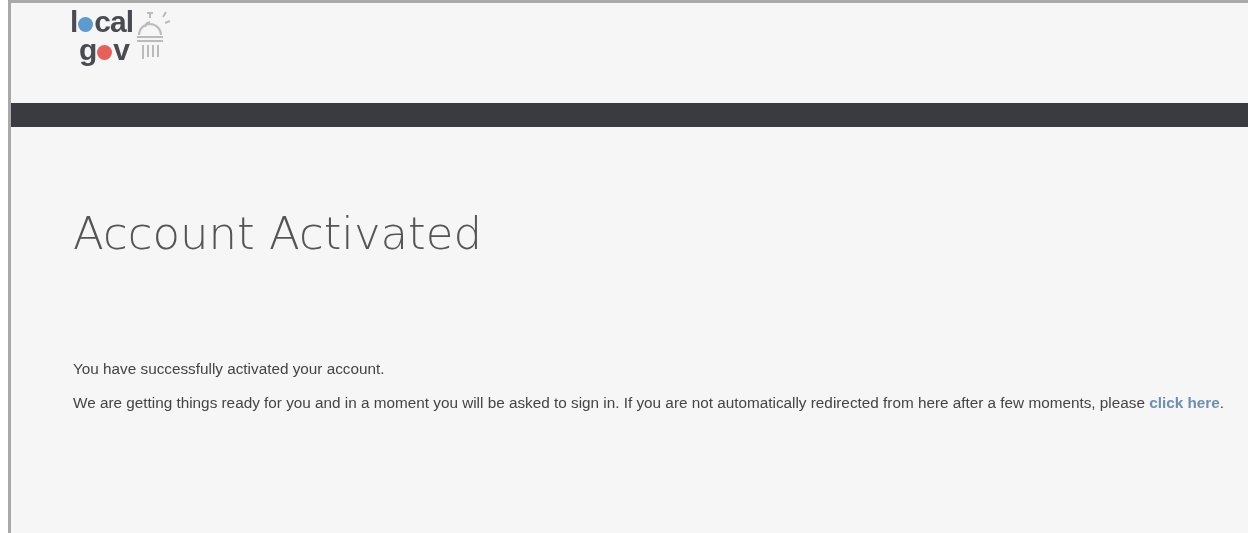  What do you see at coordinates (278, 233) in the screenshot?
I see `page-title: Account Activated` at bounding box center [278, 233].